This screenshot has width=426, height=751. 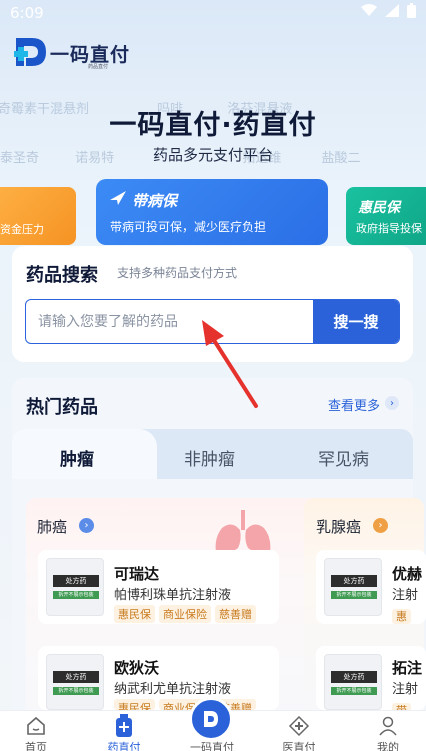 What do you see at coordinates (356, 321) in the screenshot?
I see `search-button: 搜一搜` at bounding box center [356, 321].